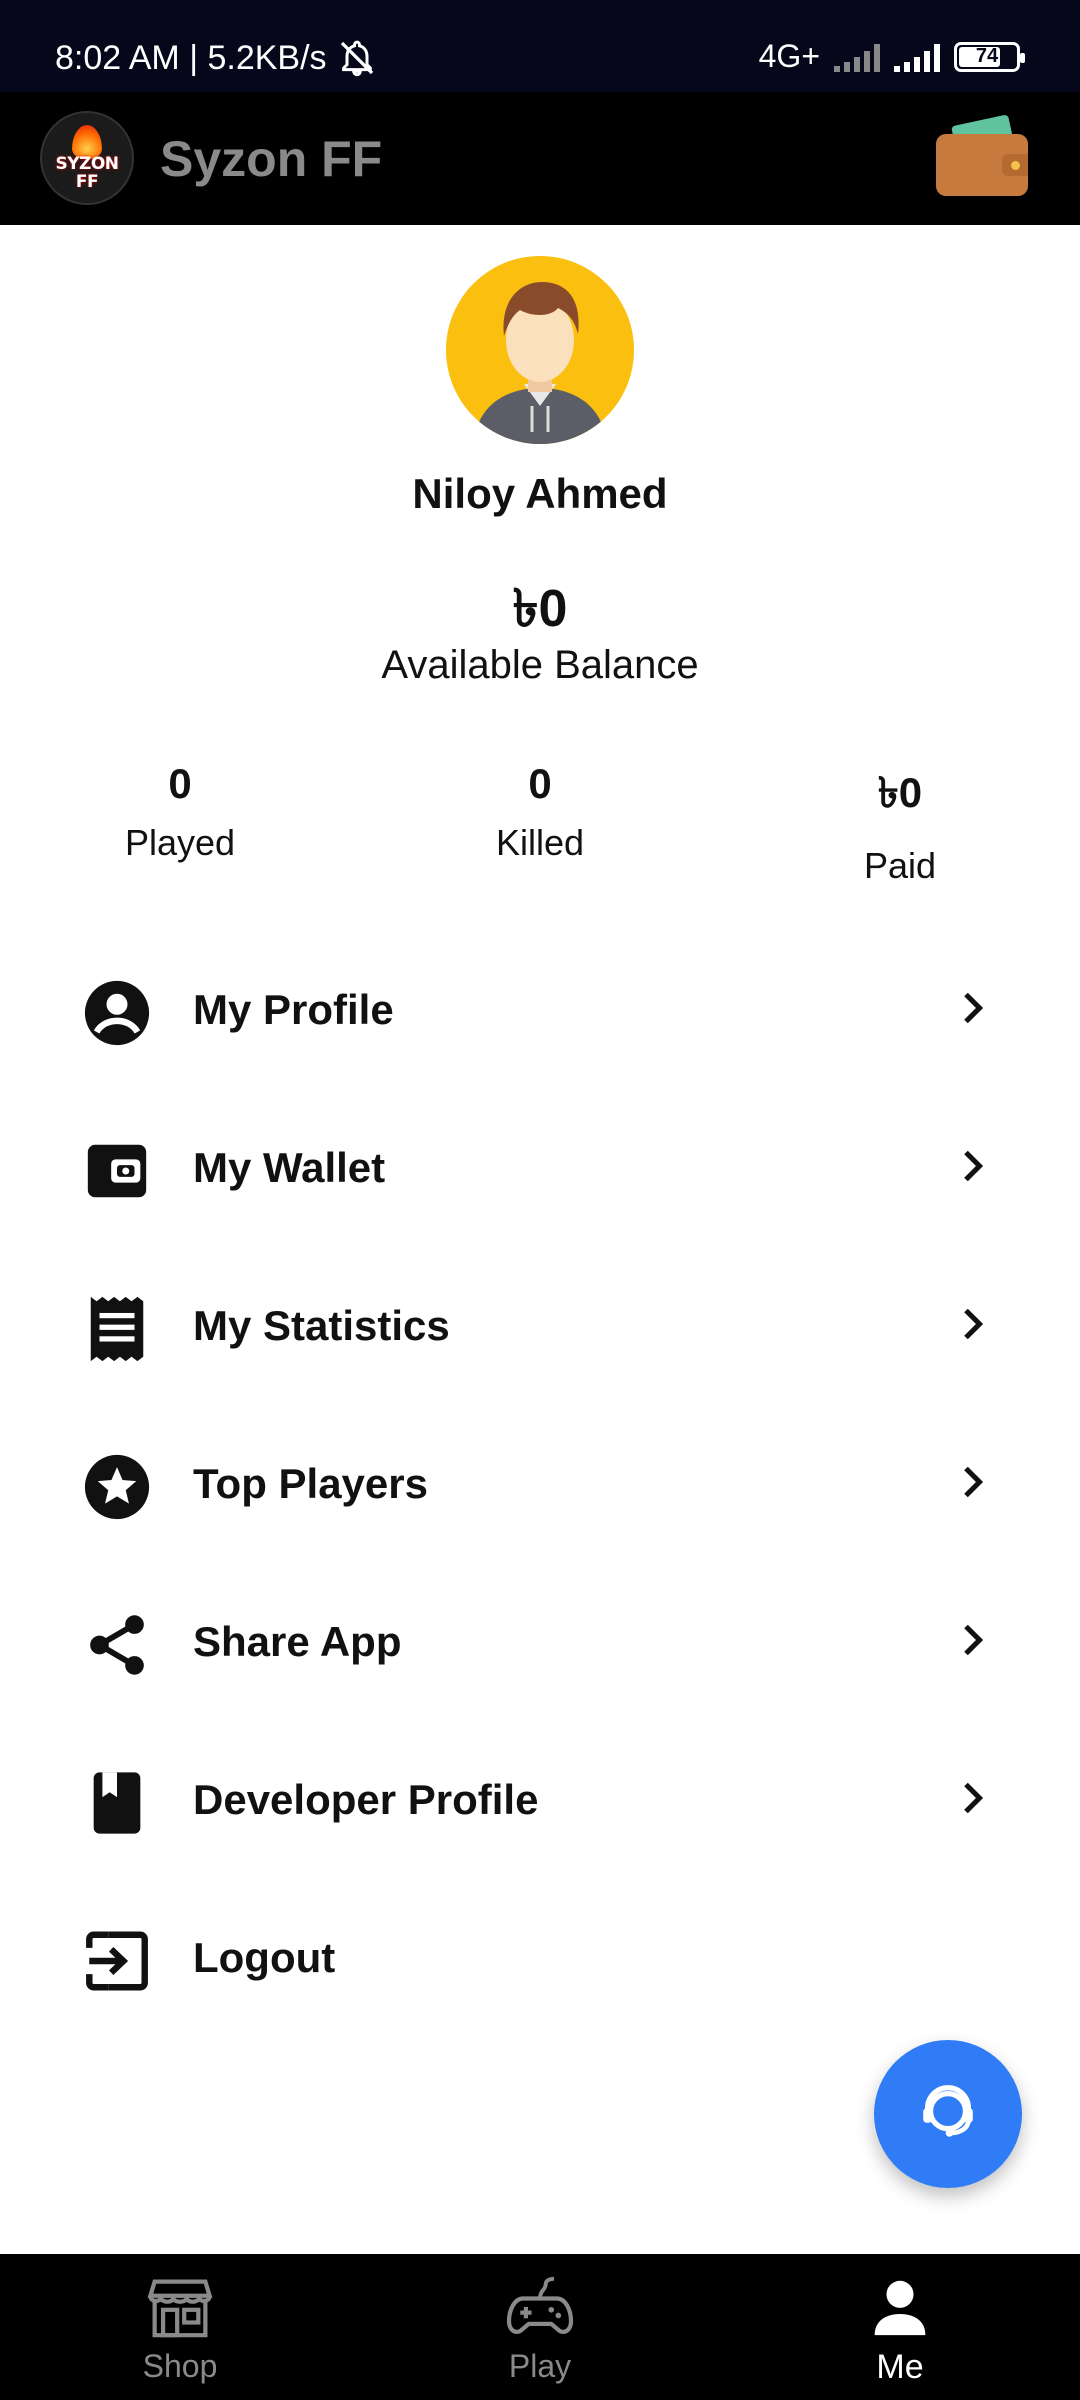  What do you see at coordinates (117, 1645) in the screenshot?
I see `share-icon` at bounding box center [117, 1645].